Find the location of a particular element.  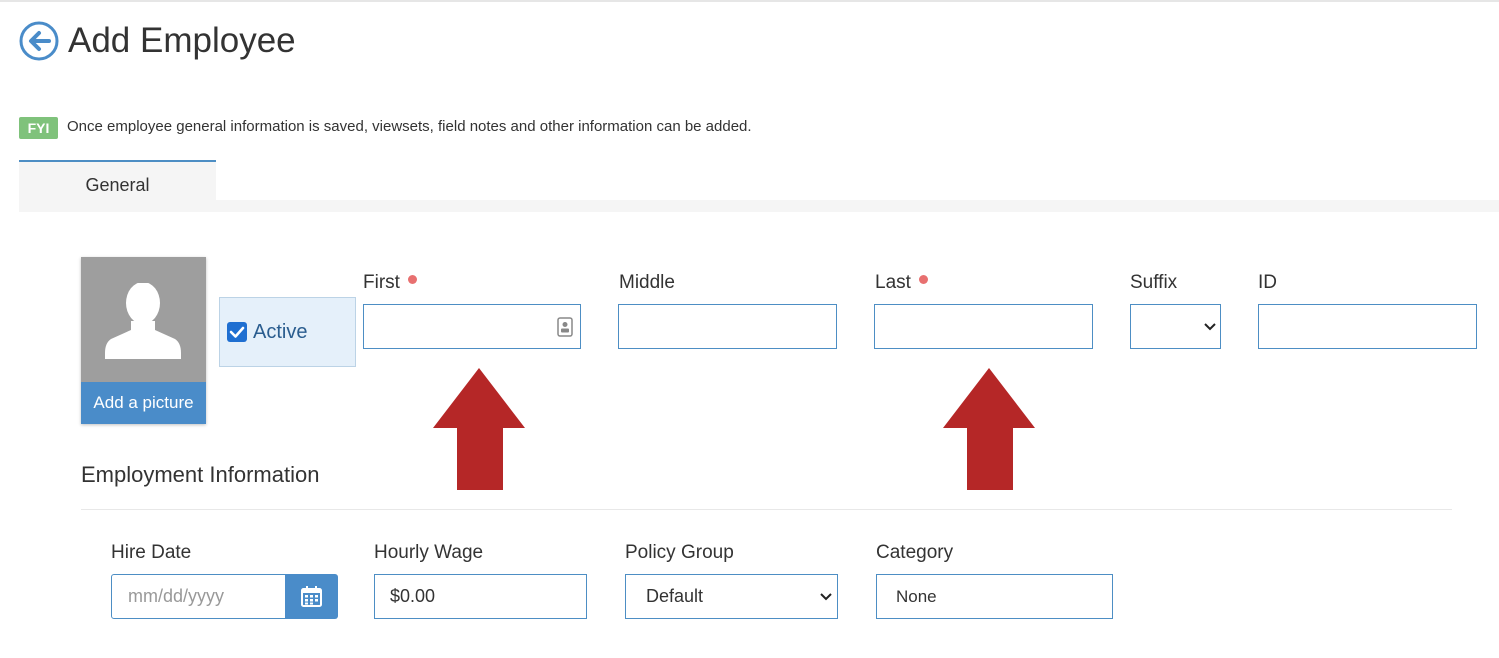

back-arrow-icon is located at coordinates (39, 41).